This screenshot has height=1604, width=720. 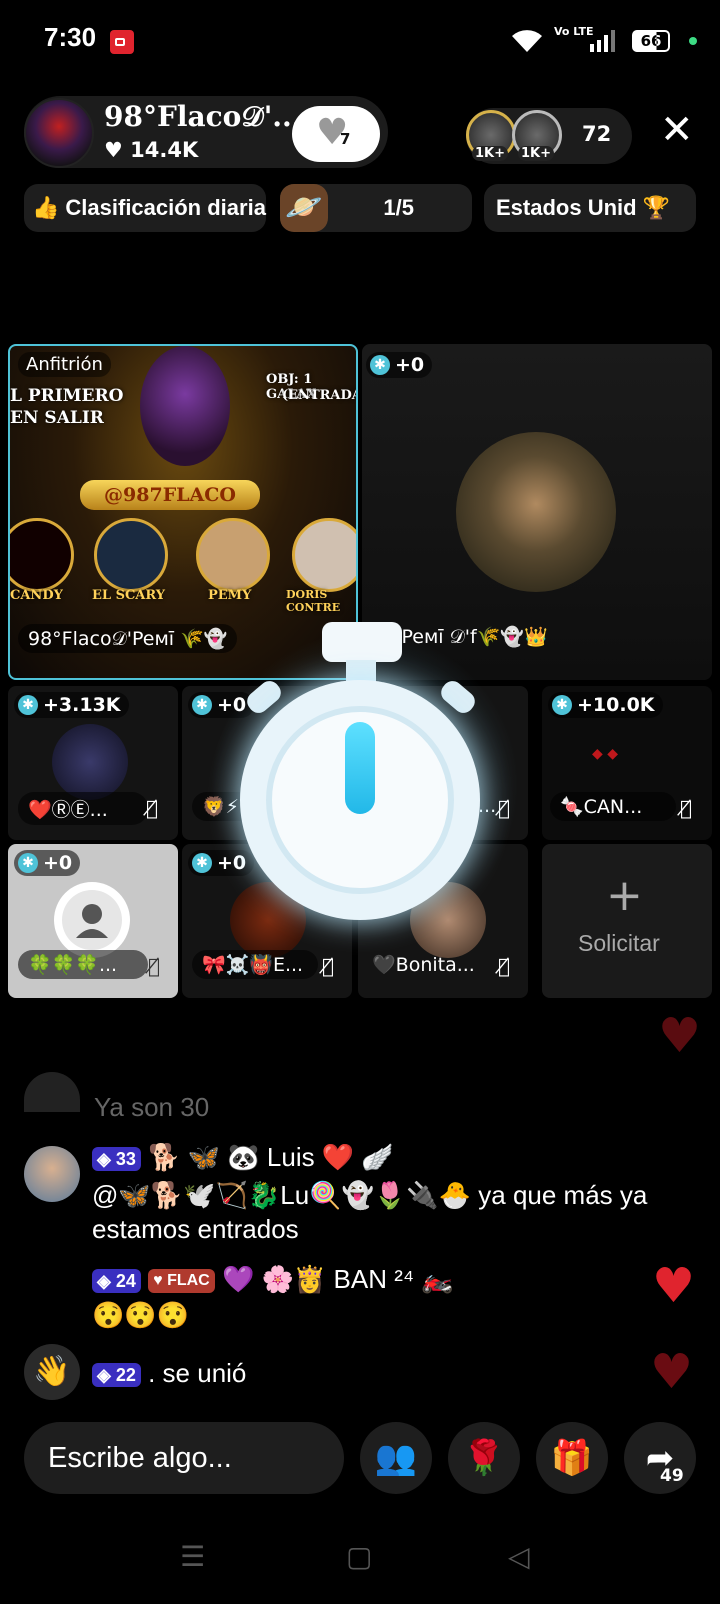 What do you see at coordinates (185, 406) in the screenshot?
I see `poster-character` at bounding box center [185, 406].